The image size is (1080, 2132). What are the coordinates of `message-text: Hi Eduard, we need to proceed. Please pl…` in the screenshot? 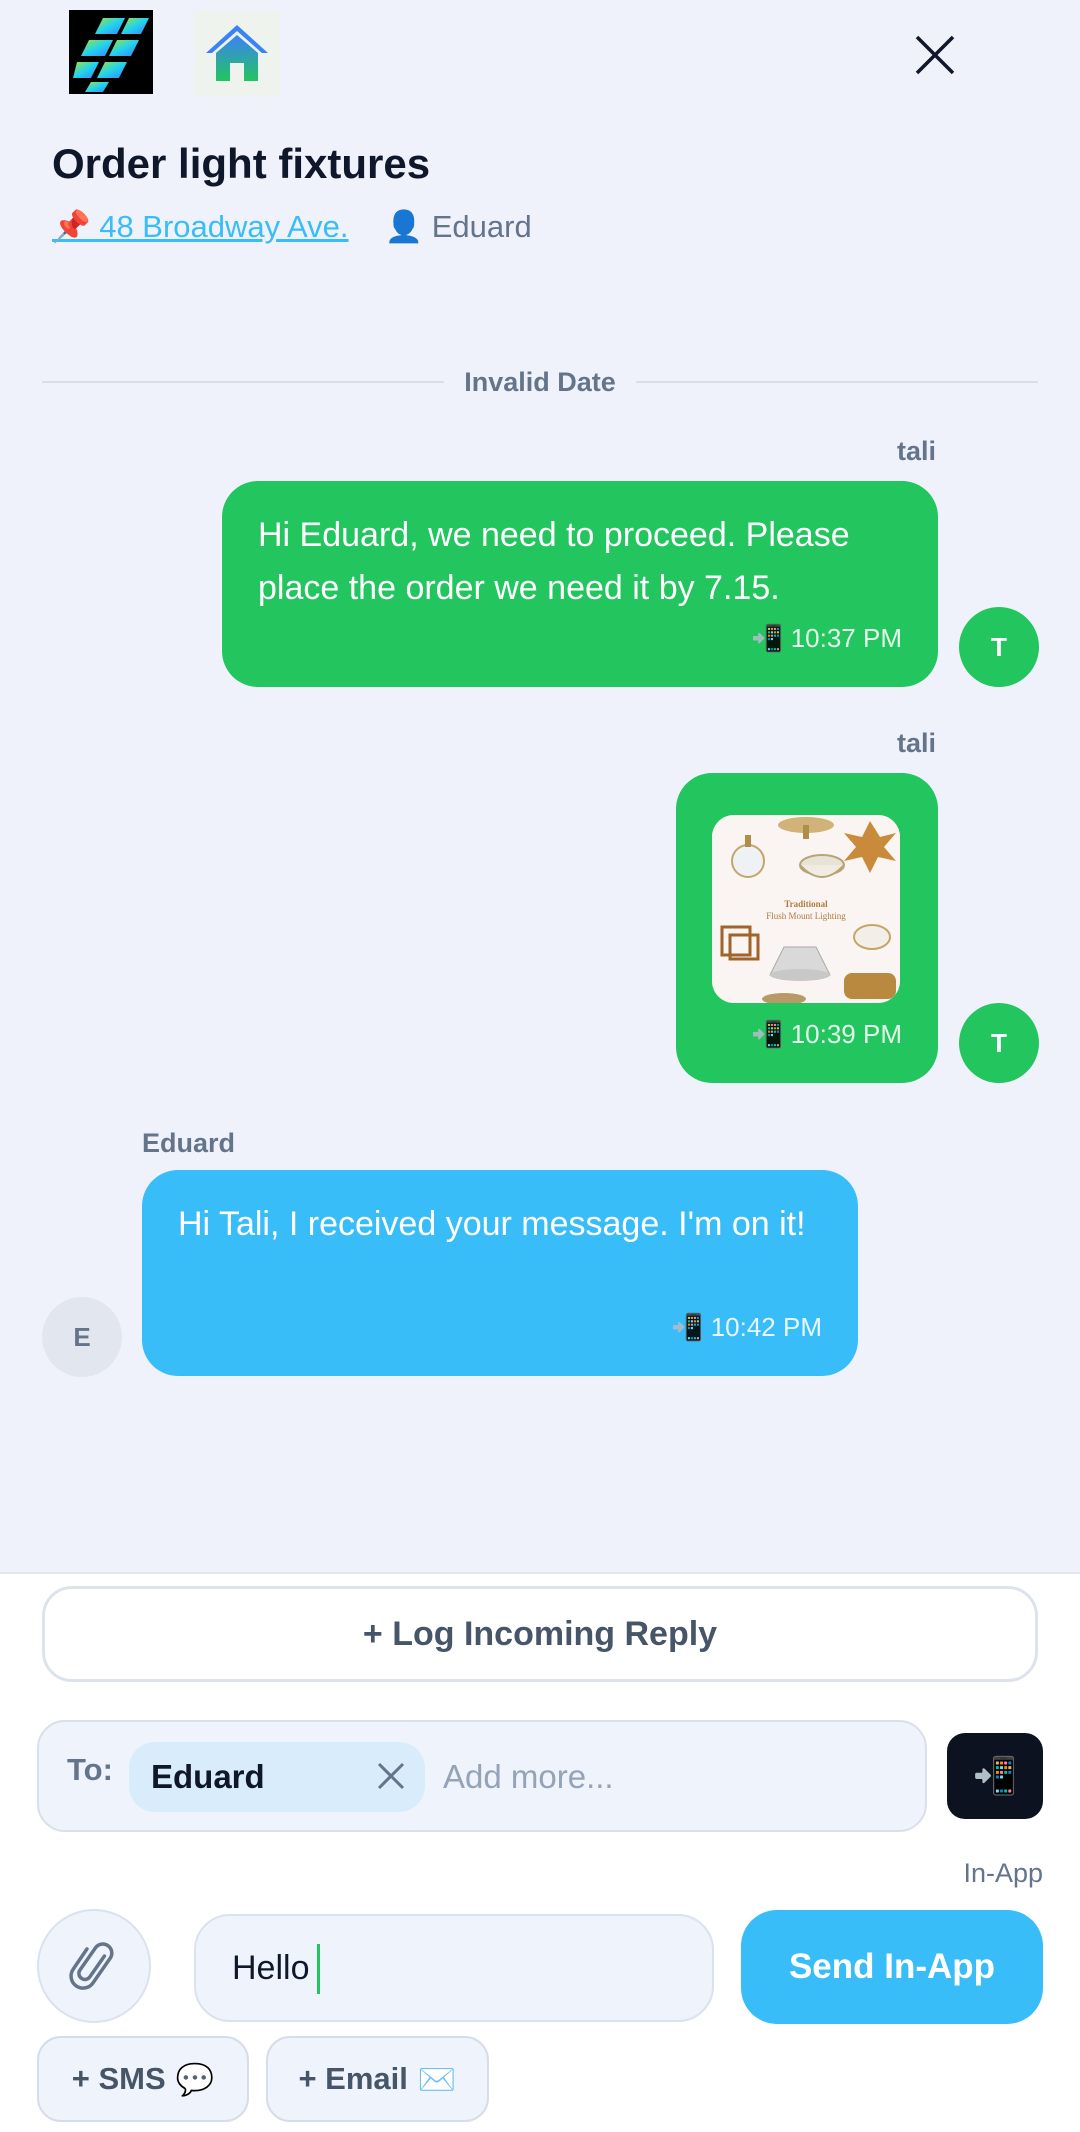 It's located at (554, 561).